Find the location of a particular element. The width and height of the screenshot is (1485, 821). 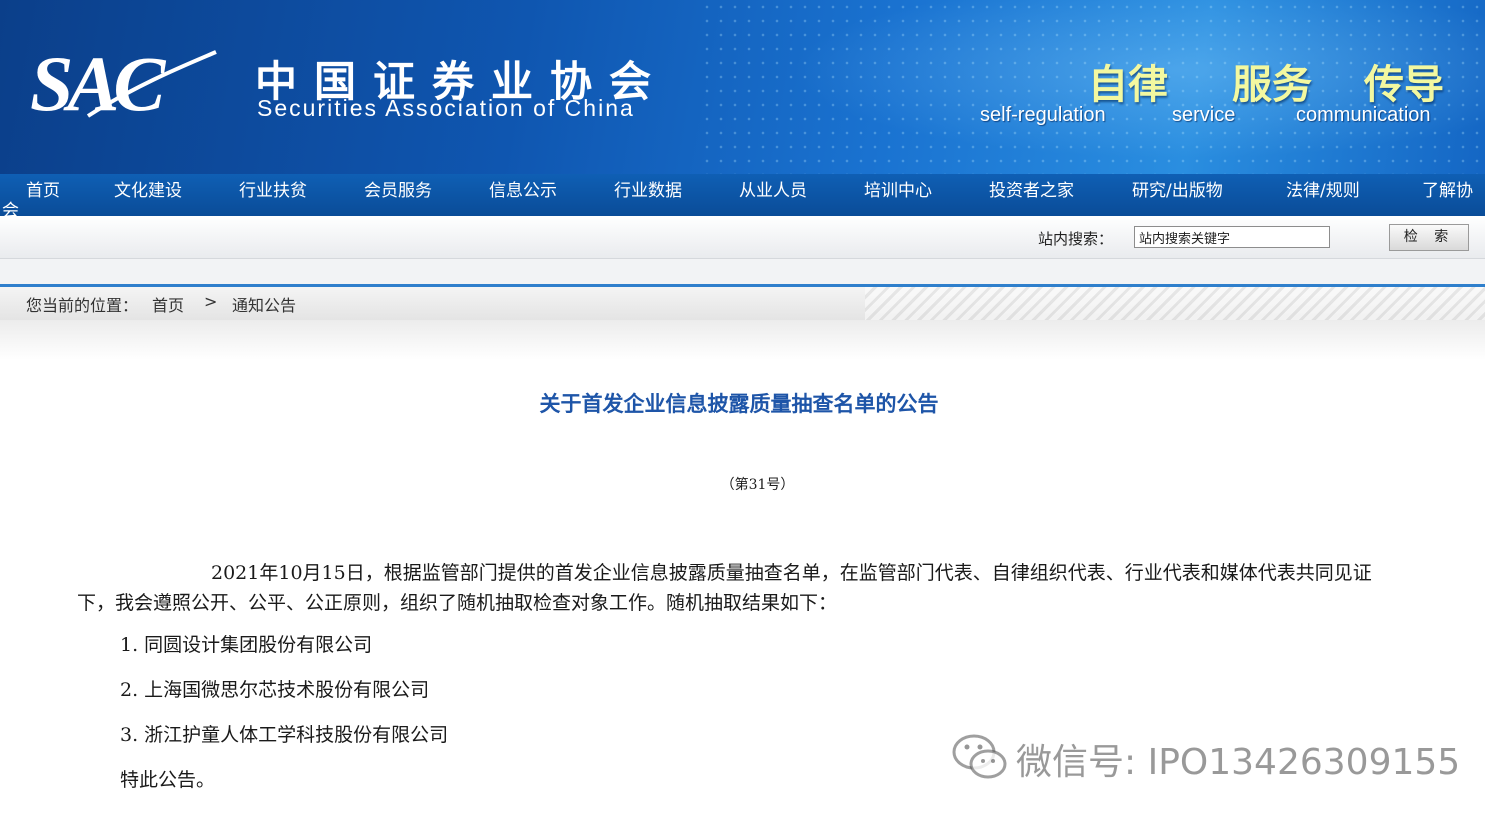

slogan-service: 服务 is located at coordinates (1272, 85).